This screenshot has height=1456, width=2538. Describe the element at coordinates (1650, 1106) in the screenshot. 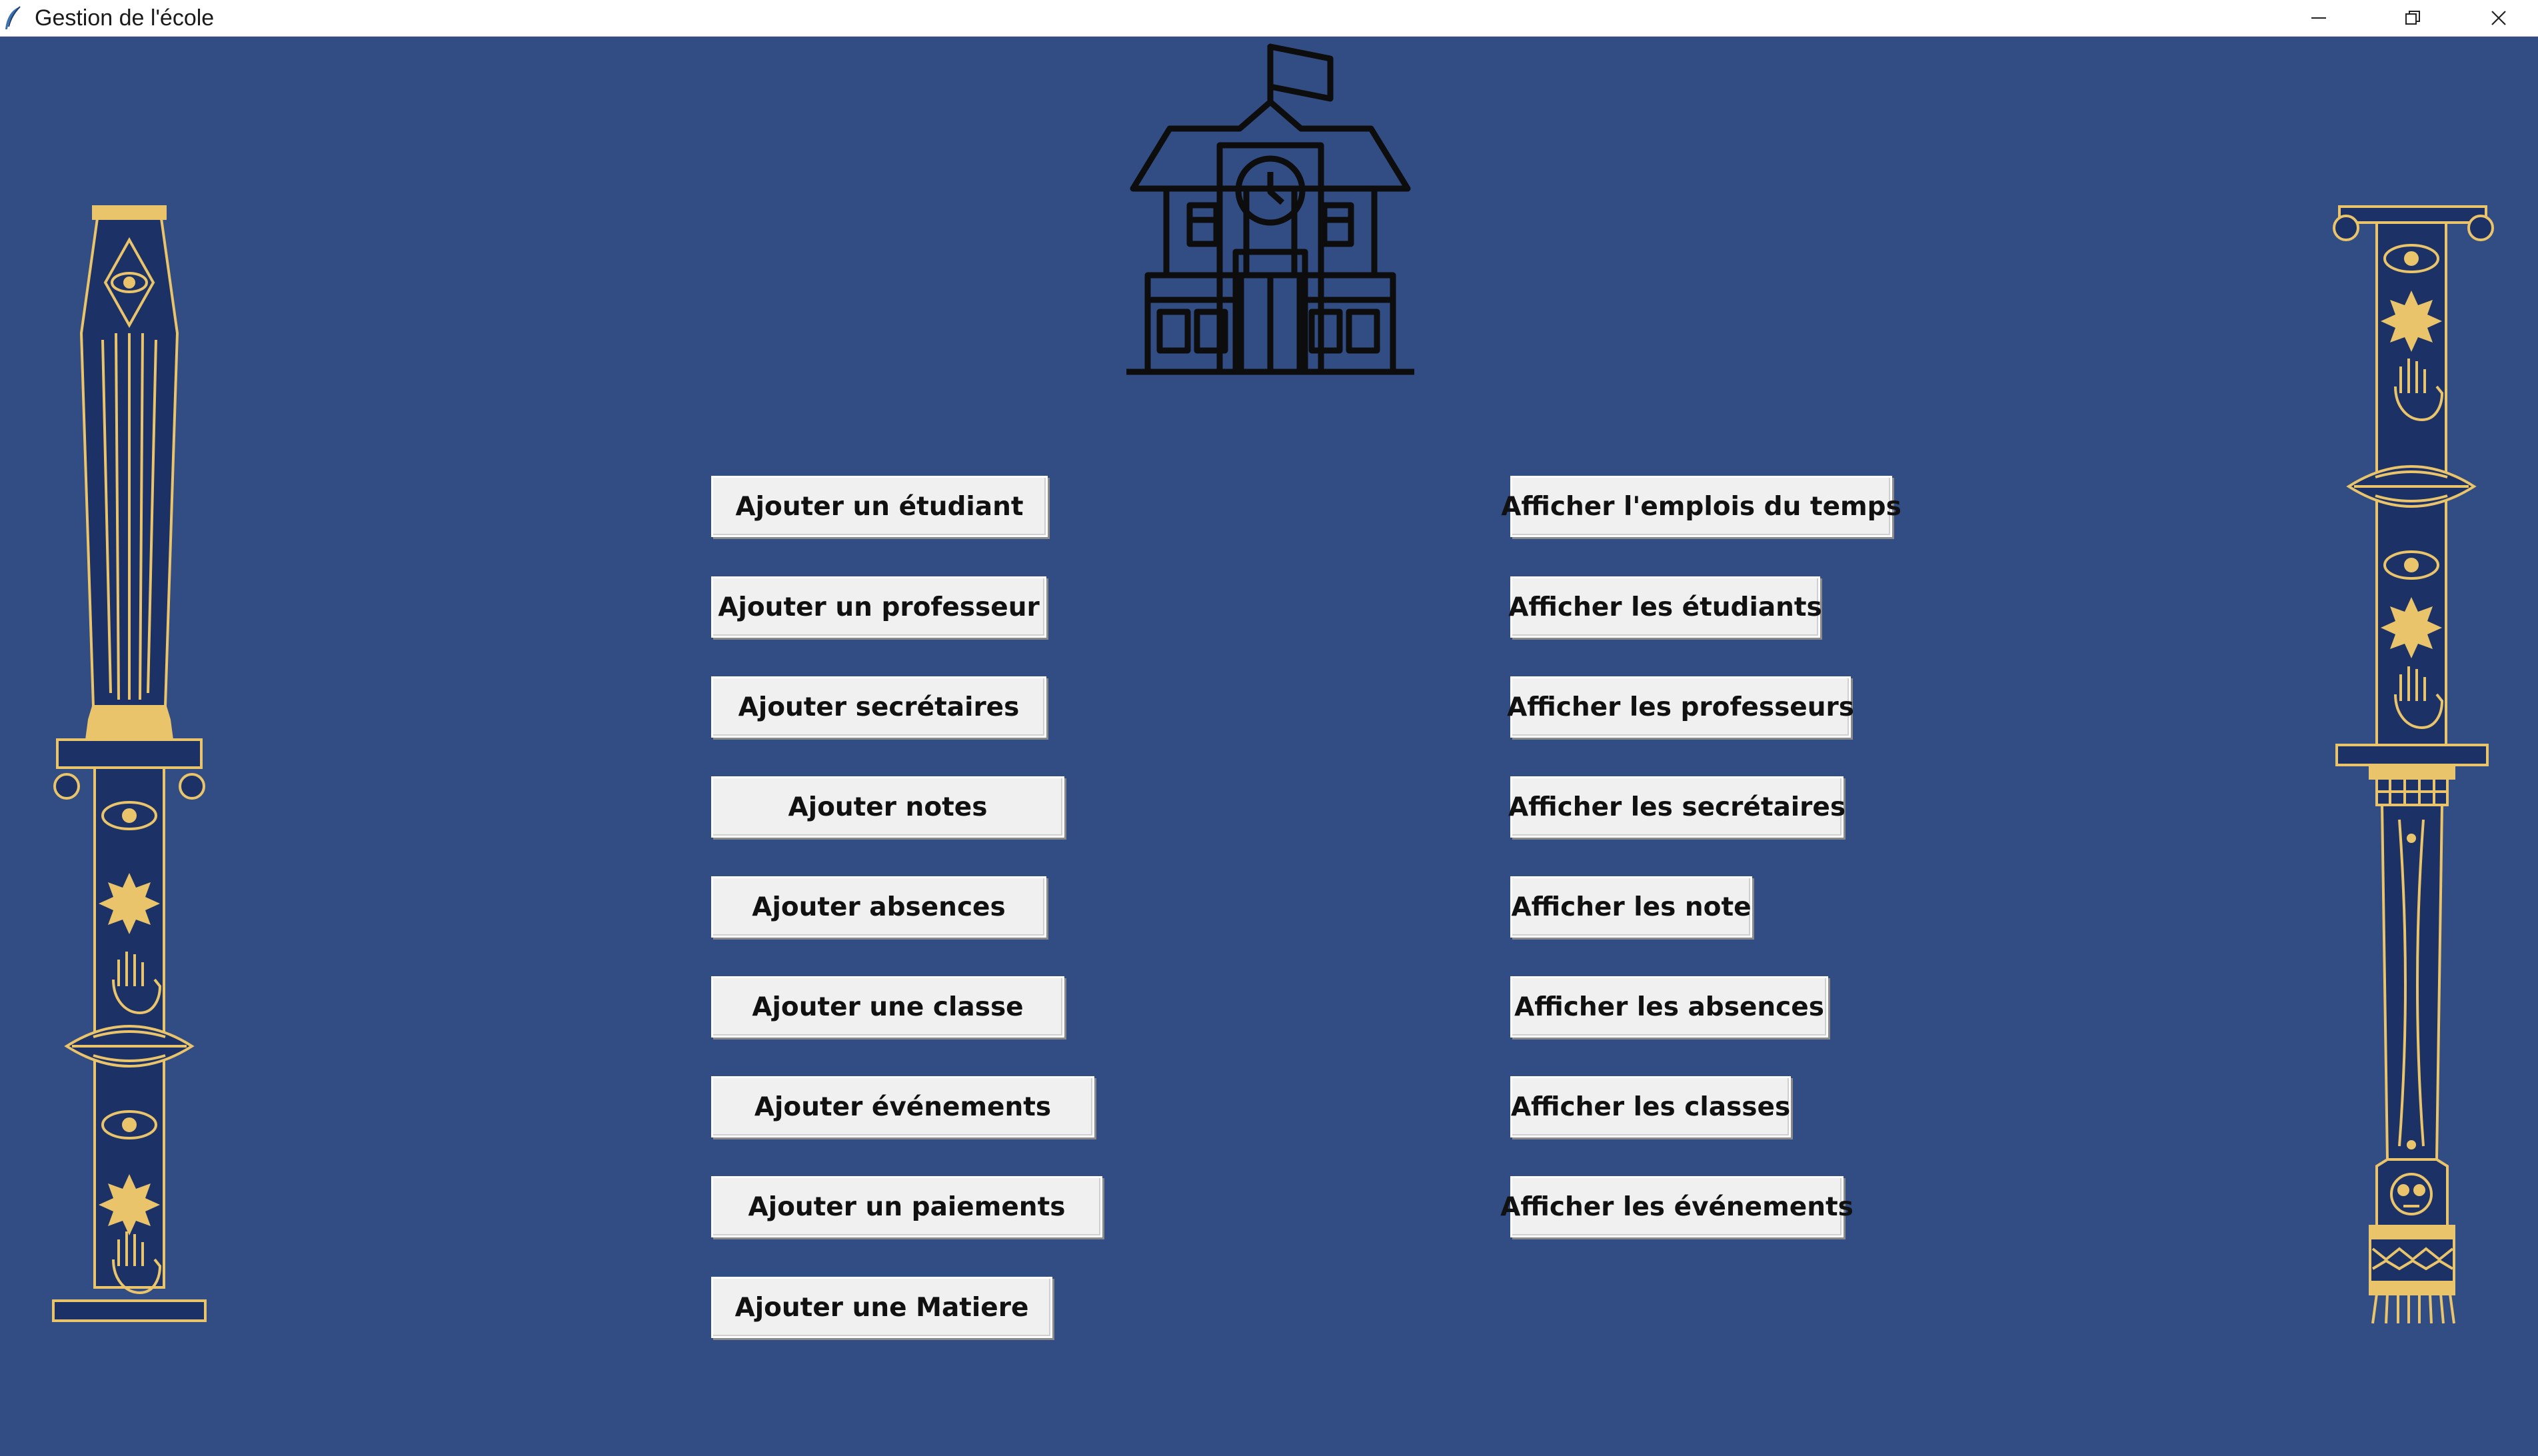

I see `show-classes-button: Afficher les classes` at that location.